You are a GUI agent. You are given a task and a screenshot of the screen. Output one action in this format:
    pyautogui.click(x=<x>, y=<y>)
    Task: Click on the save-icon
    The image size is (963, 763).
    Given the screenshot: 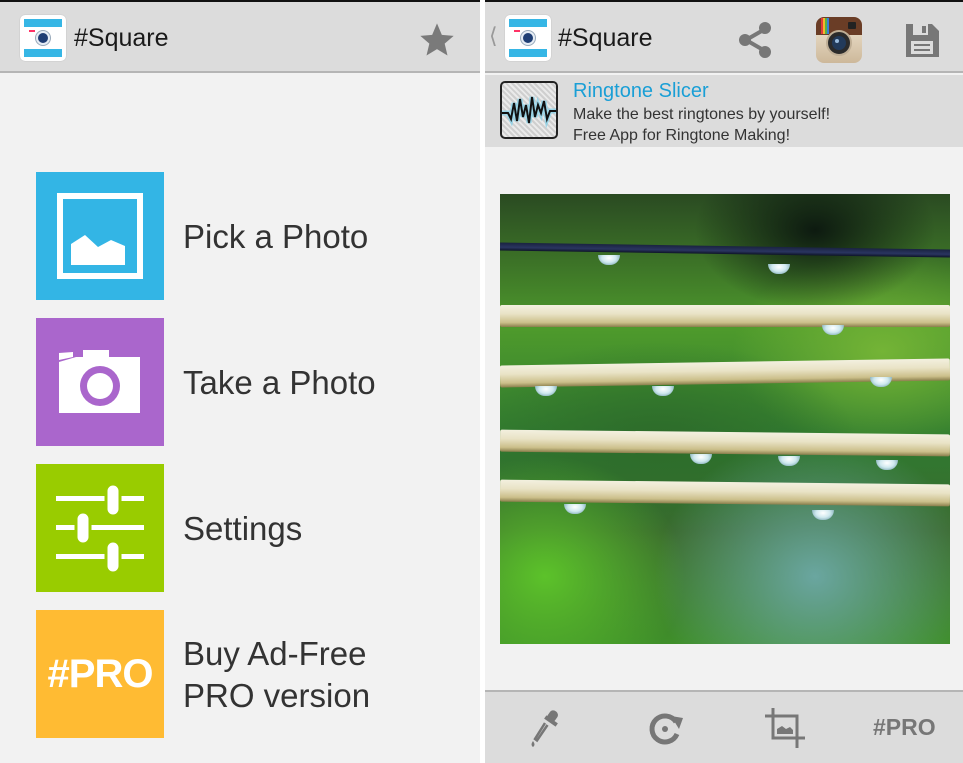 What is the action you would take?
    pyautogui.click(x=922, y=40)
    